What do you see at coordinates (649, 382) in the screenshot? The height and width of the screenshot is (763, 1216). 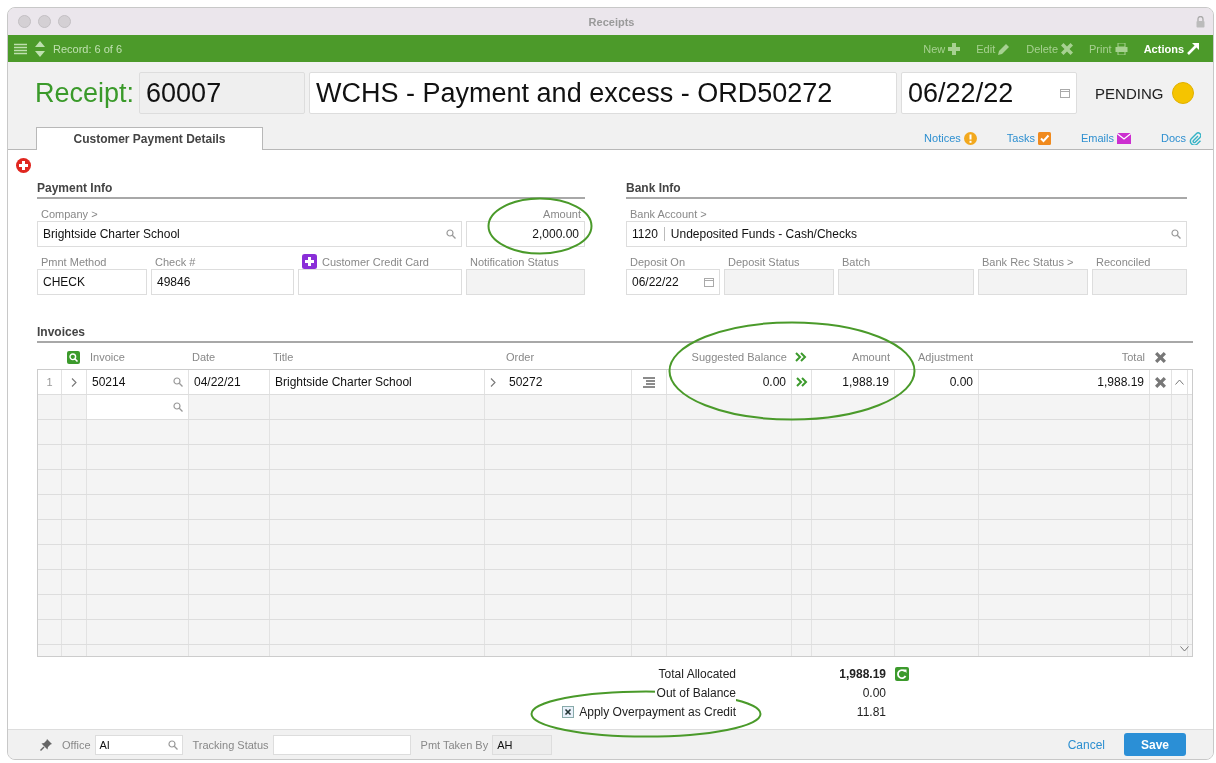 I see `list-icon` at bounding box center [649, 382].